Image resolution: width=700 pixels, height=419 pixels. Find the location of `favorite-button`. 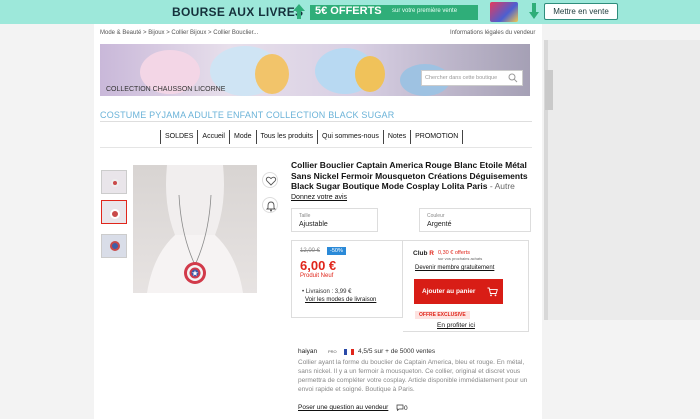

favorite-button is located at coordinates (270, 180).